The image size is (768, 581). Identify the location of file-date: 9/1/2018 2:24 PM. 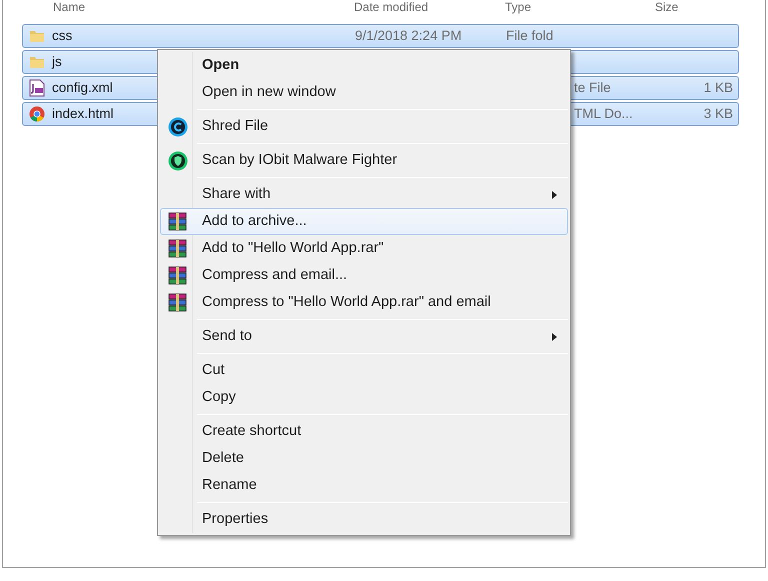
(408, 35).